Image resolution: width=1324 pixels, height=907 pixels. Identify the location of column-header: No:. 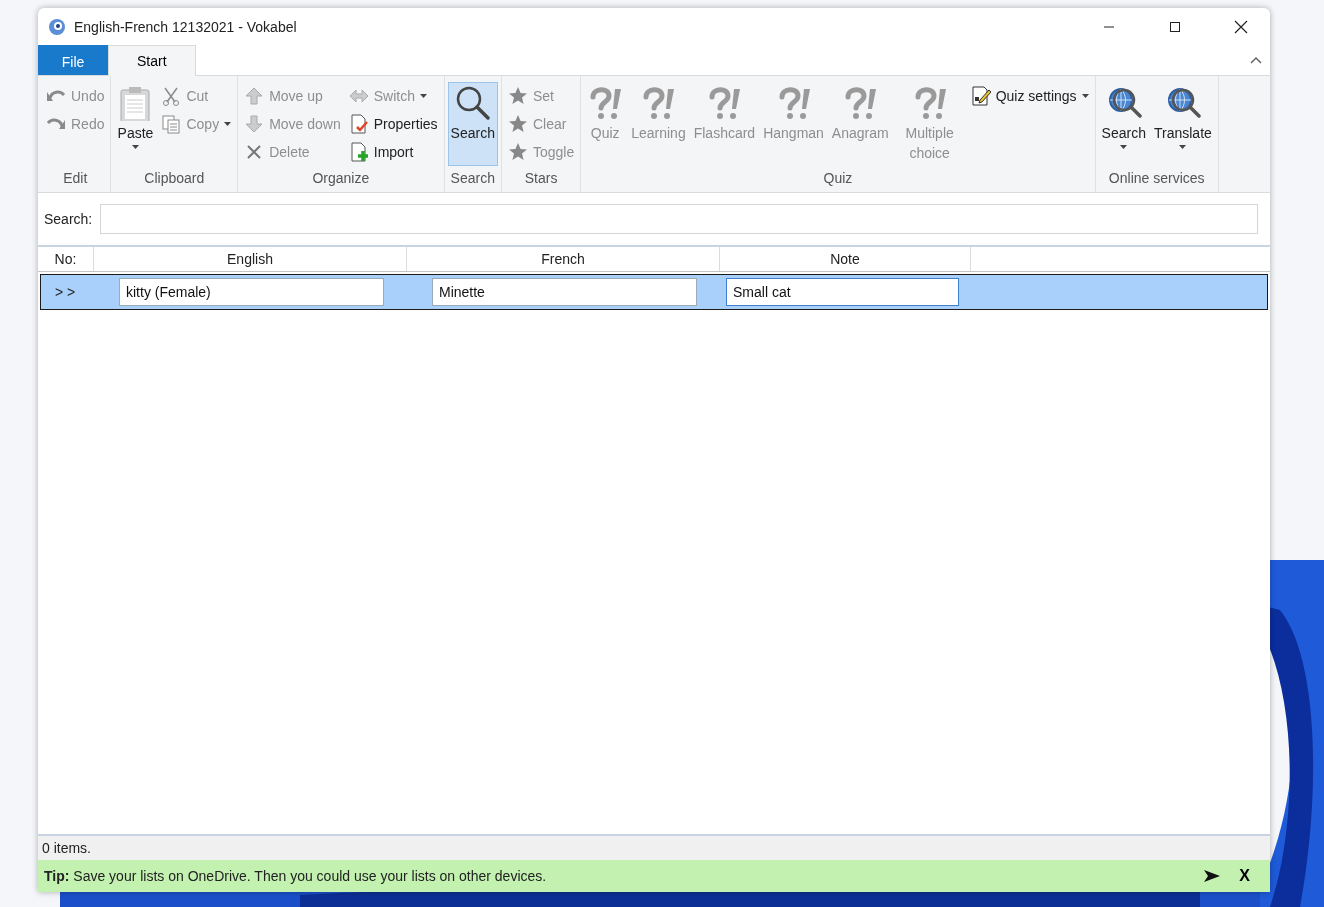
(66, 259).